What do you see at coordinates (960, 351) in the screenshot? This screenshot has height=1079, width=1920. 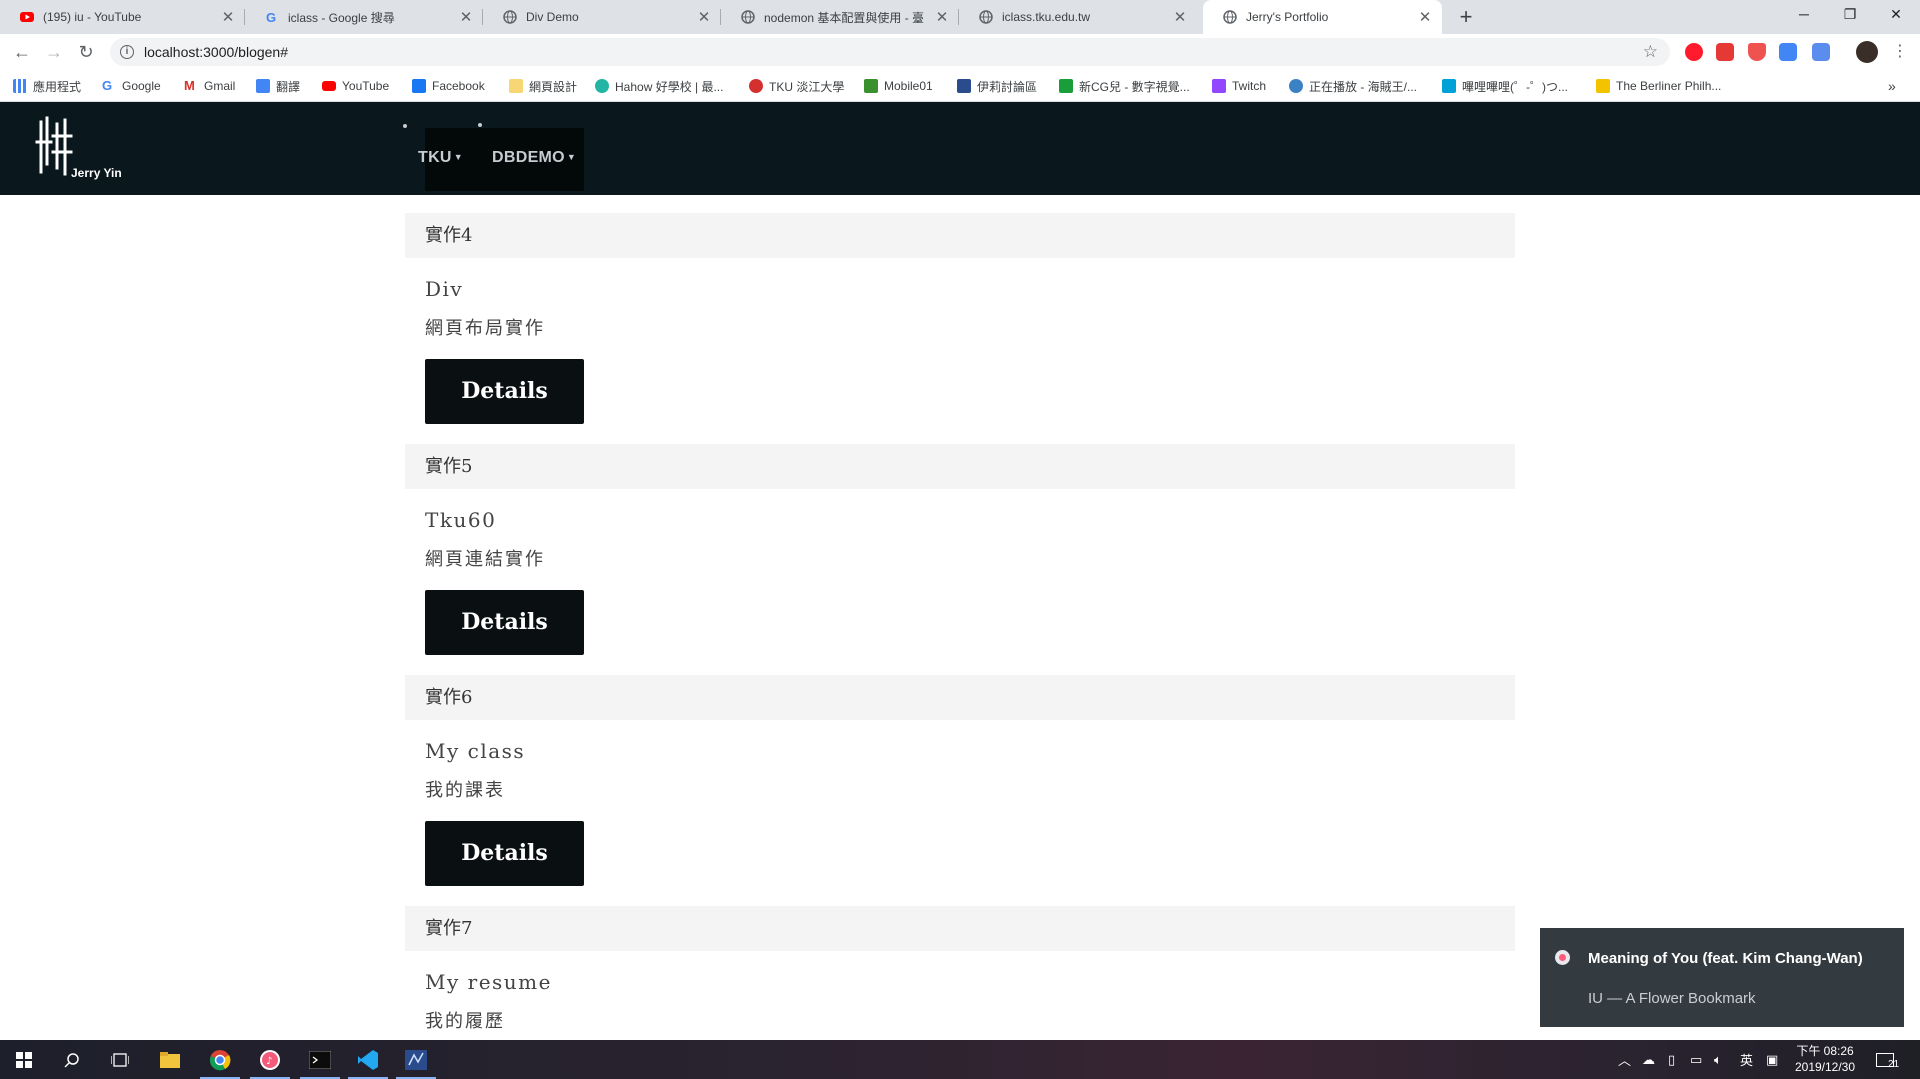 I see `card-body: Div 網頁布局實作 Details` at bounding box center [960, 351].